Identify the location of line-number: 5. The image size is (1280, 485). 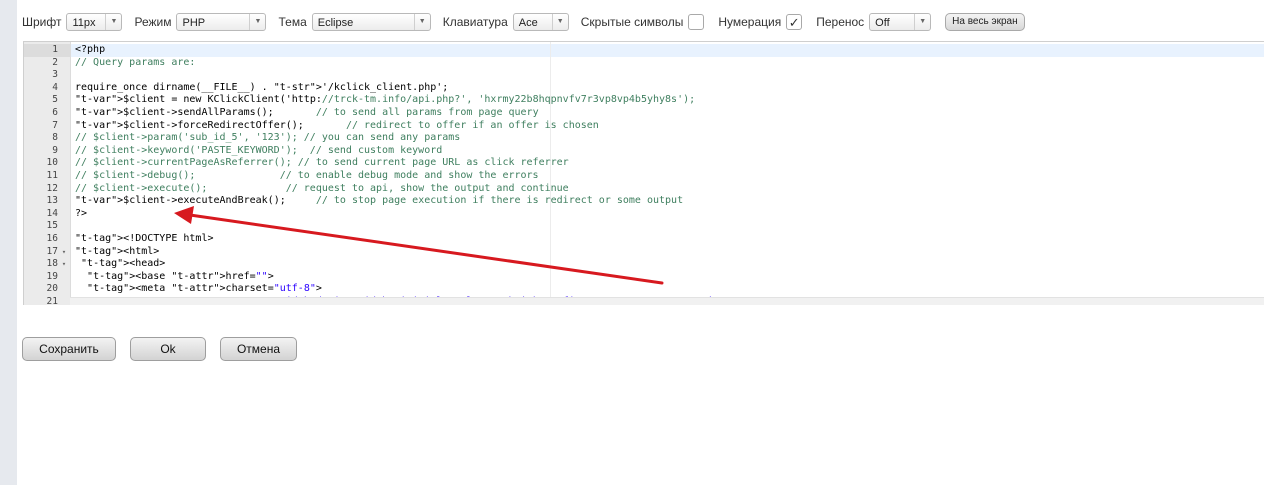
(55, 100).